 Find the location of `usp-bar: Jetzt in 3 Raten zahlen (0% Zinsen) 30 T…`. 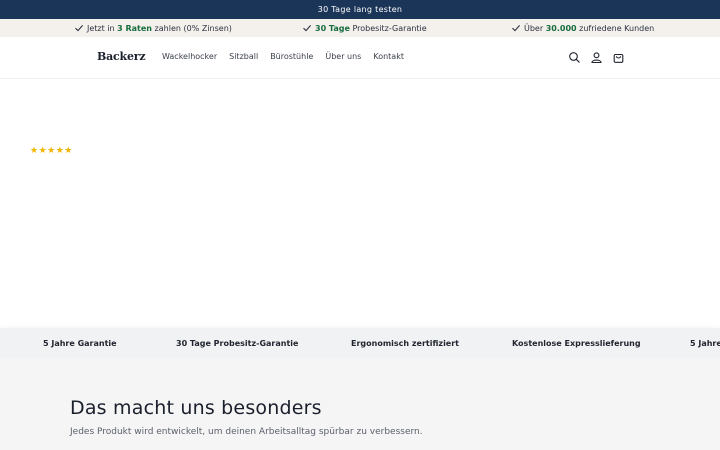

usp-bar: Jetzt in 3 Raten zahlen (0% Zinsen) 30 T… is located at coordinates (360, 28).